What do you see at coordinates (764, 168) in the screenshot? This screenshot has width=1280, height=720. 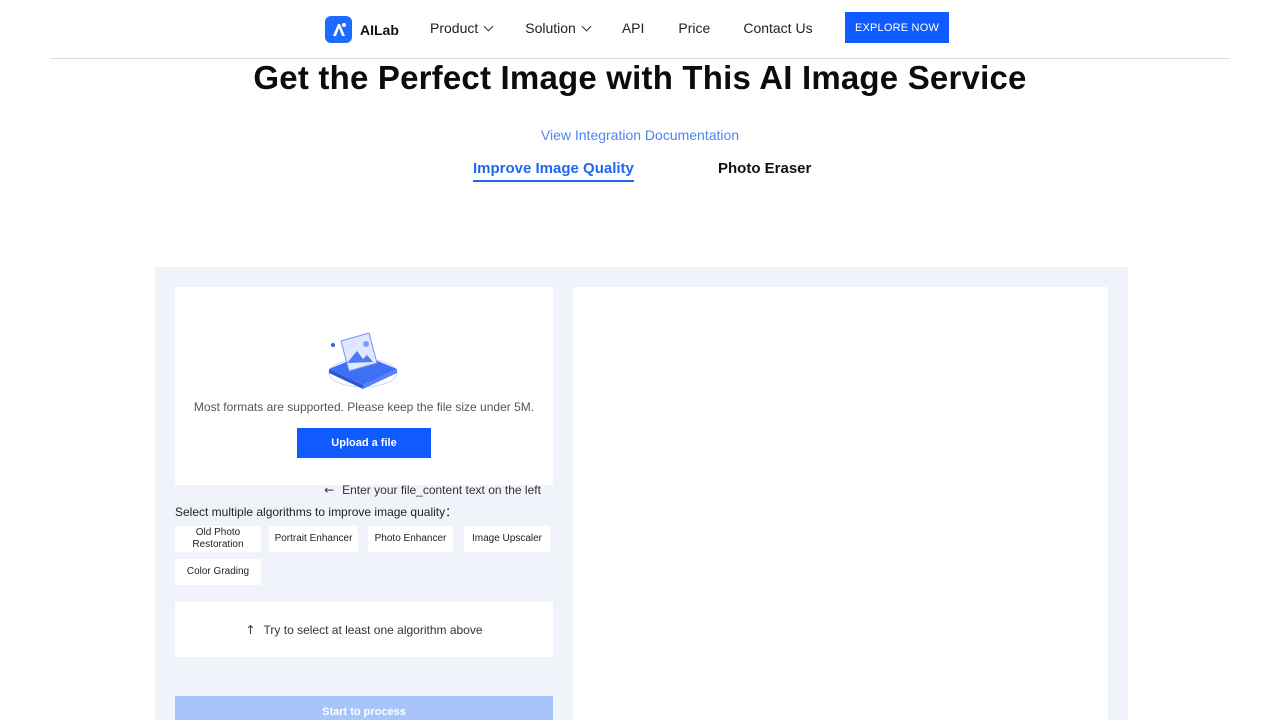 I see `tab-photo-eraser: Photo Eraser` at bounding box center [764, 168].